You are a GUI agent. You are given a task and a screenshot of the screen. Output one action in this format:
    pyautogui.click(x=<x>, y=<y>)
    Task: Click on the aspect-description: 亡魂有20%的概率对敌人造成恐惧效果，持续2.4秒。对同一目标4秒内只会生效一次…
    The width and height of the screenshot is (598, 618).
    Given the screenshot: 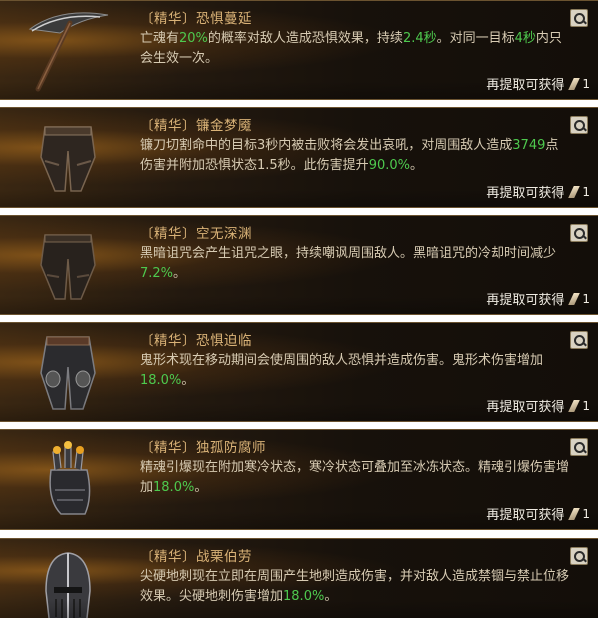 What is the action you would take?
    pyautogui.click(x=355, y=49)
    